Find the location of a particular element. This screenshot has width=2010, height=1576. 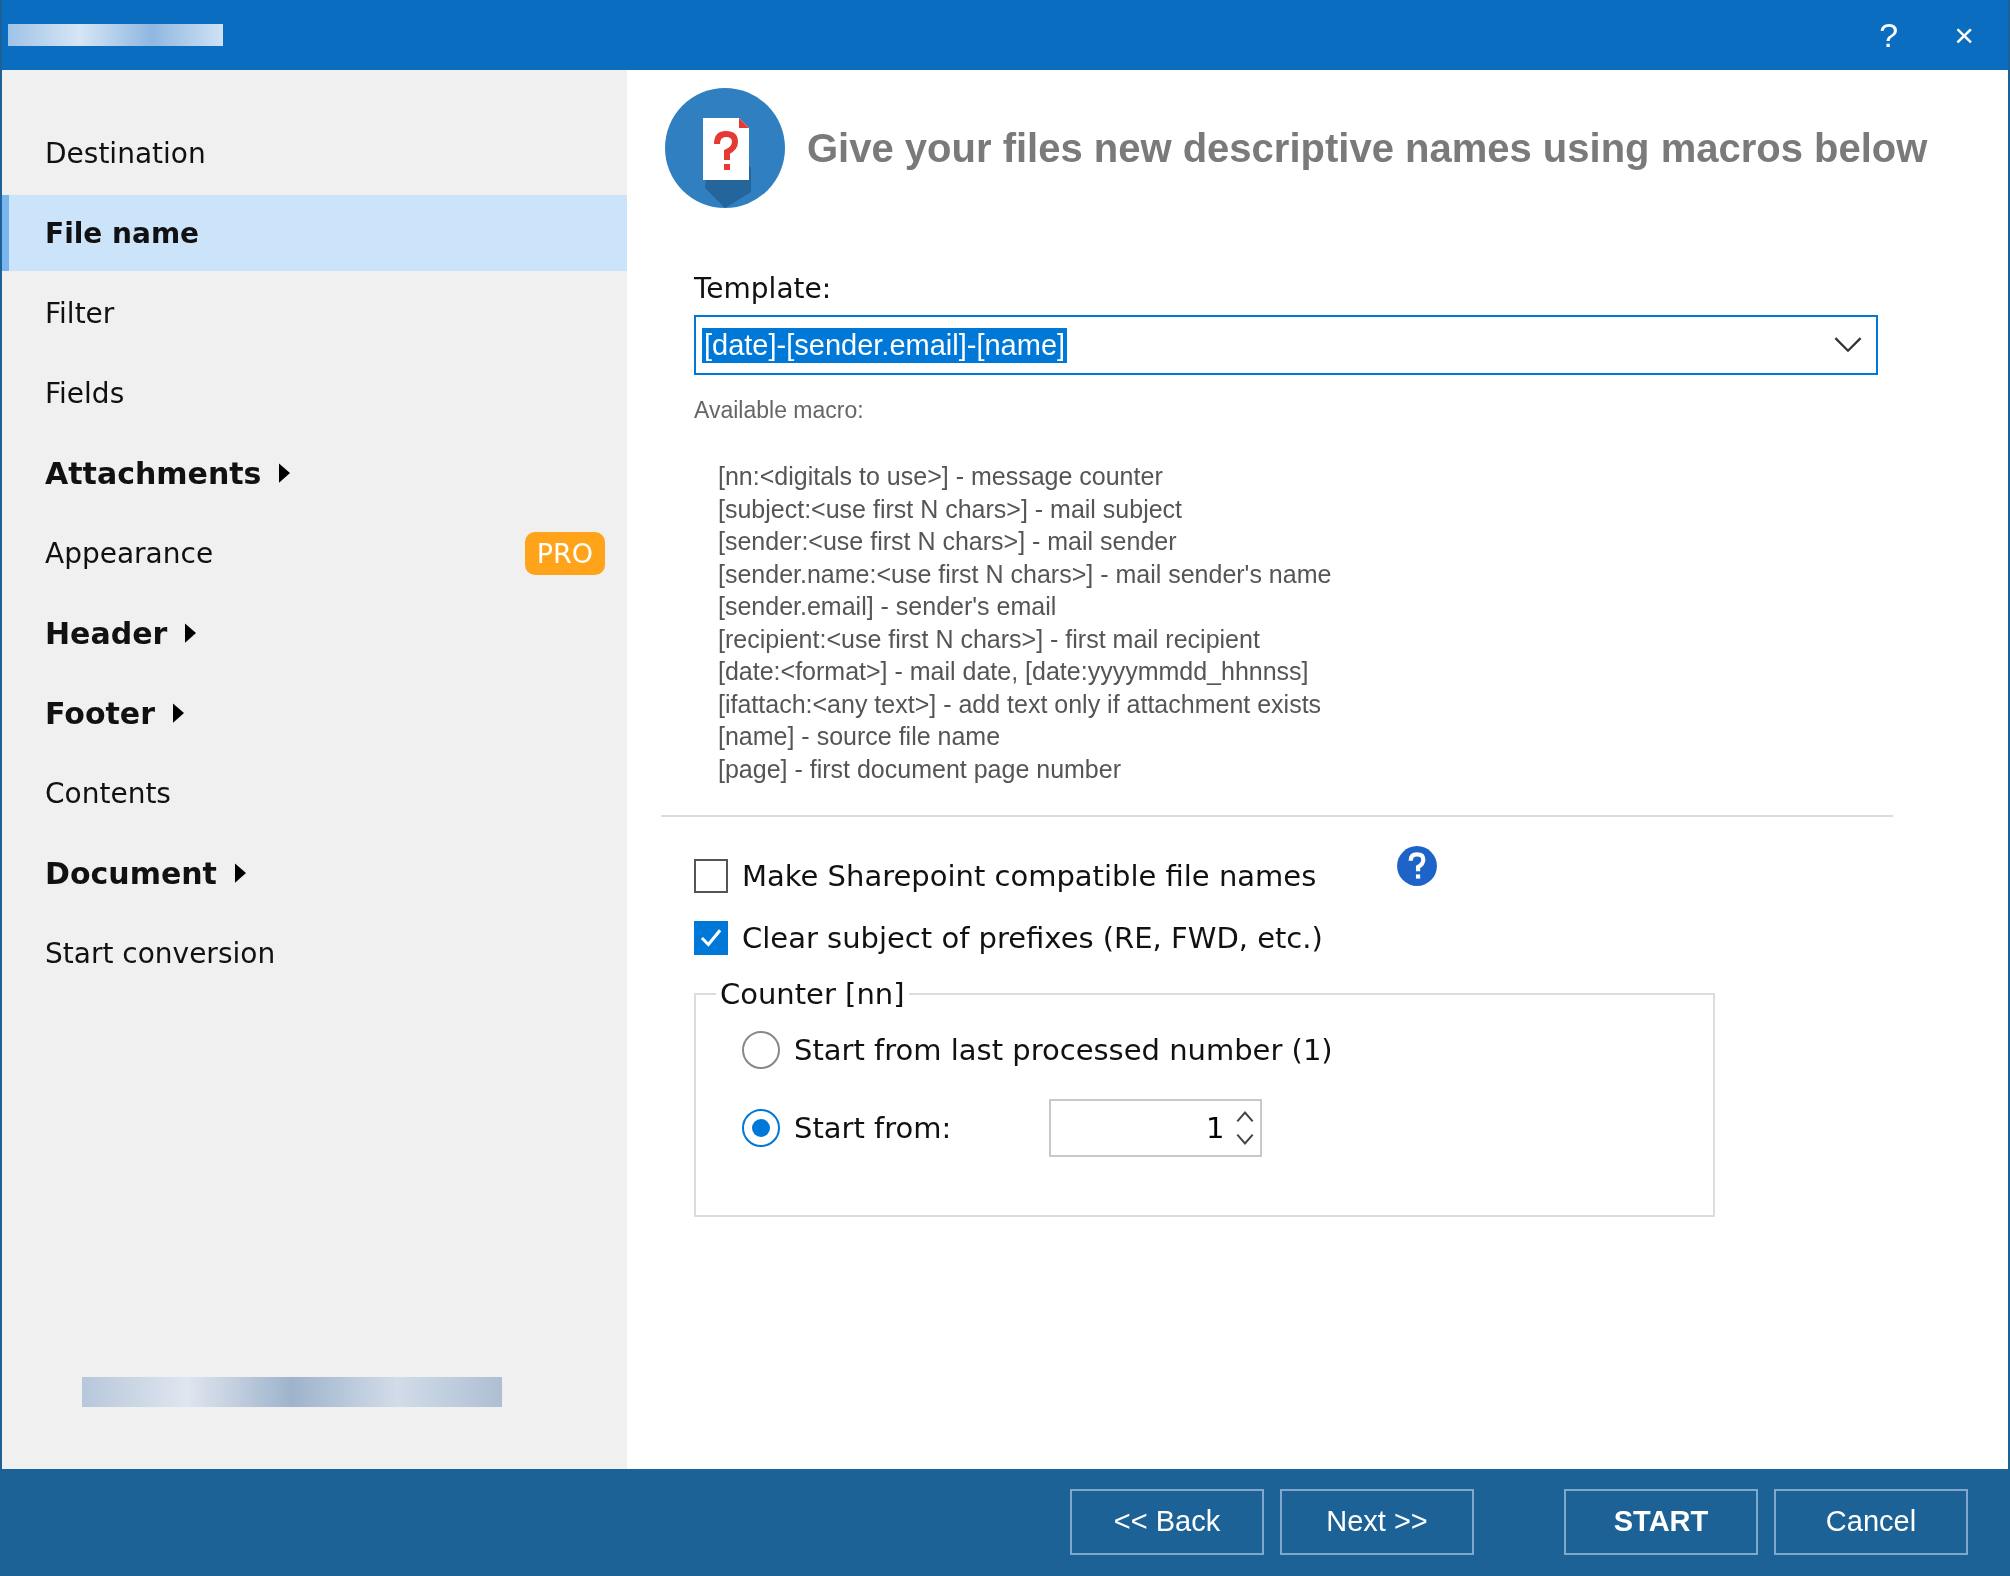

template-label: Template: is located at coordinates (763, 288).